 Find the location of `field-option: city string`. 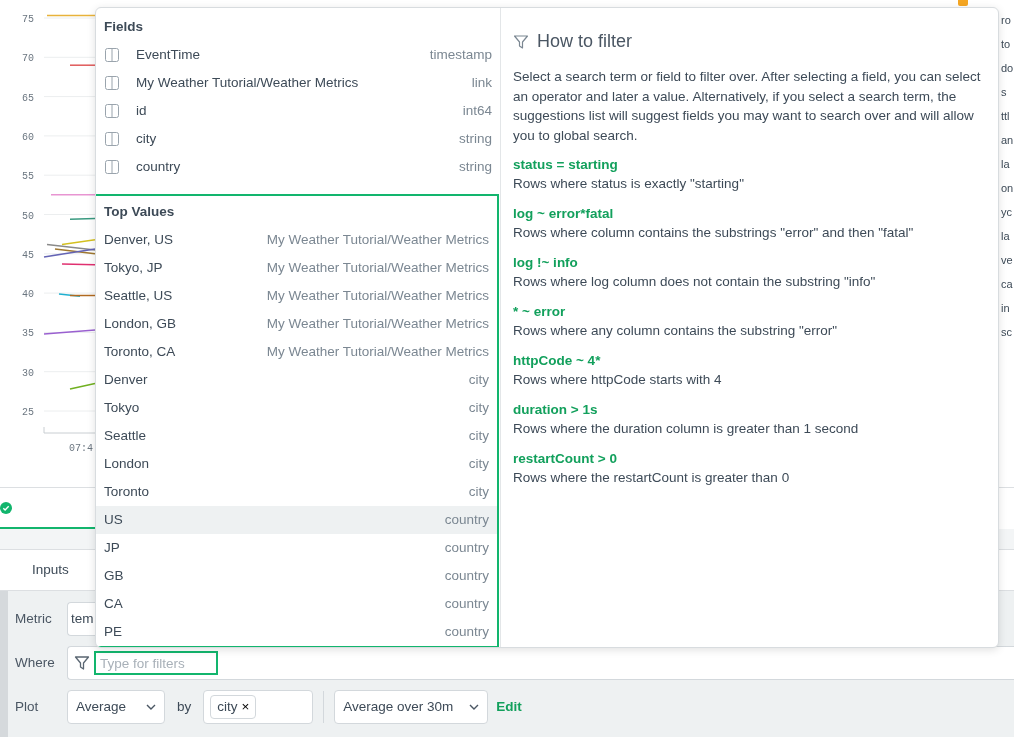

field-option: city string is located at coordinates (298, 139).